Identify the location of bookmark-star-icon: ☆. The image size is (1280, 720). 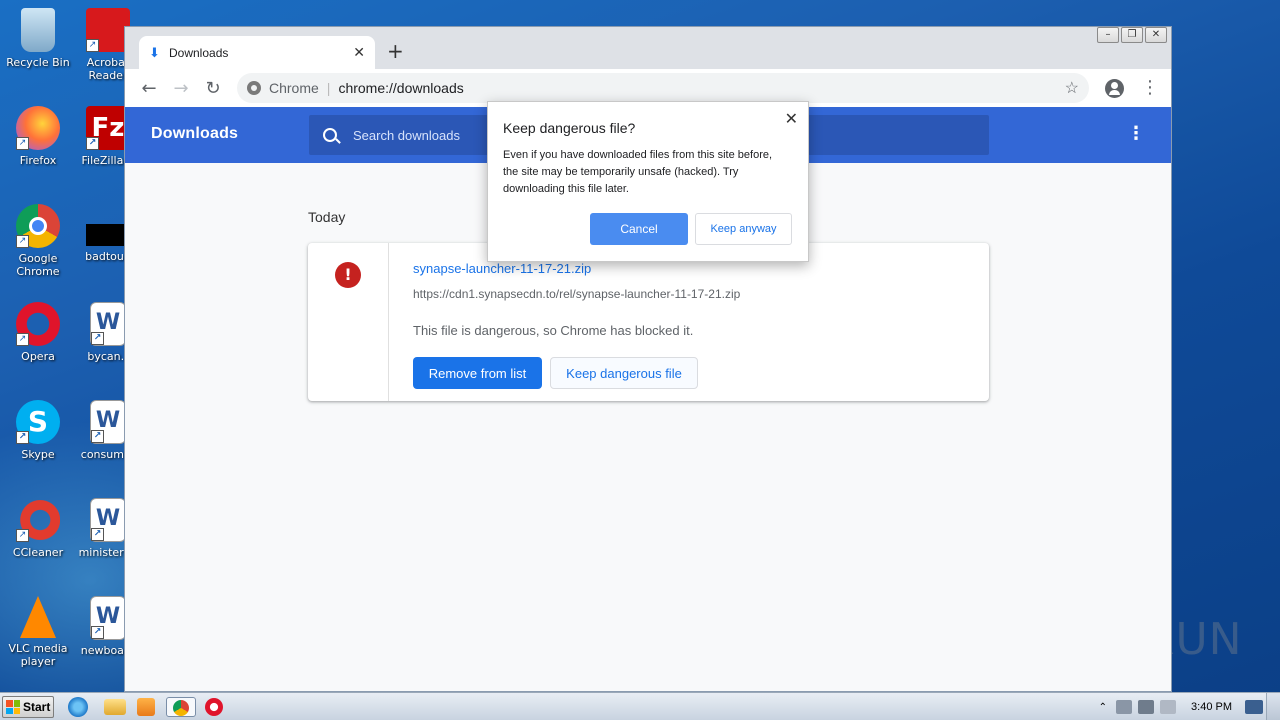
(1072, 88).